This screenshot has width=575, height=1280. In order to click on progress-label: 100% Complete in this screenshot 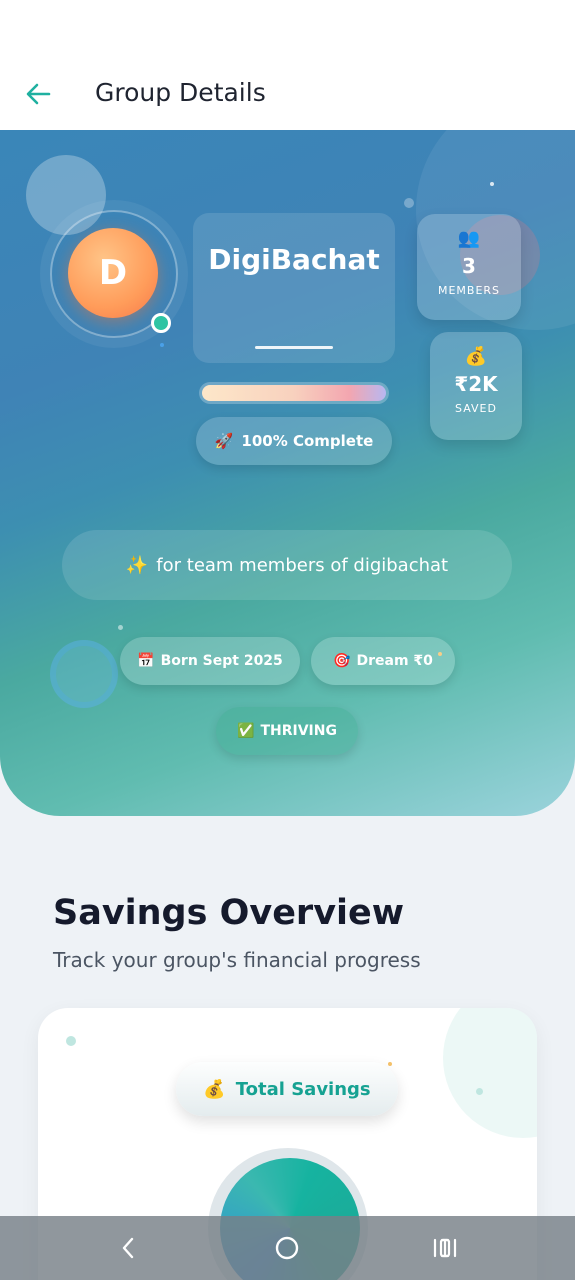, I will do `click(307, 441)`.